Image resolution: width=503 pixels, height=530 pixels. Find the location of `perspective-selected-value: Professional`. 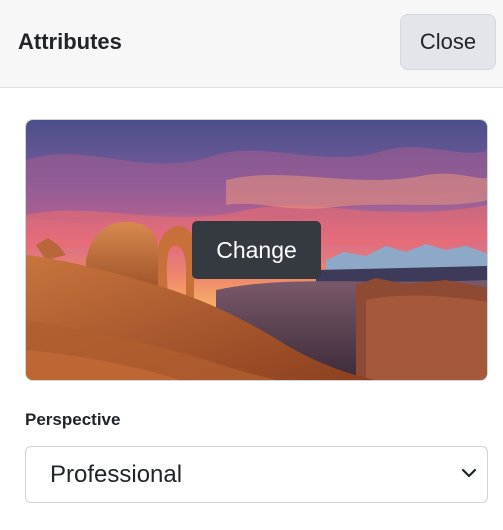

perspective-selected-value: Professional is located at coordinates (116, 474).